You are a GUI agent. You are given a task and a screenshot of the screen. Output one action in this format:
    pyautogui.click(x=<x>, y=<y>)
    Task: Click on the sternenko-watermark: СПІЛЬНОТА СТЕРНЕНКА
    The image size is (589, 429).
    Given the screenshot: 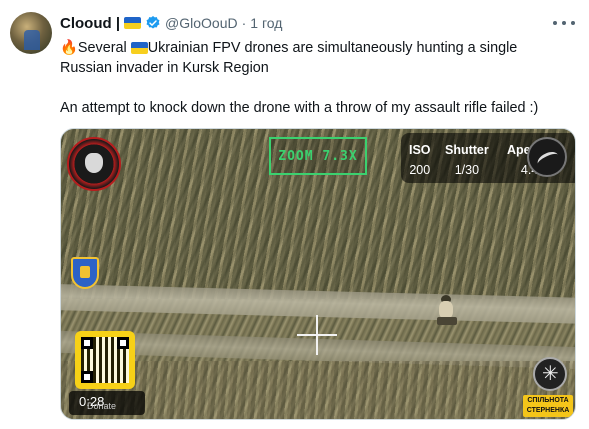 What is the action you would take?
    pyautogui.click(x=548, y=406)
    